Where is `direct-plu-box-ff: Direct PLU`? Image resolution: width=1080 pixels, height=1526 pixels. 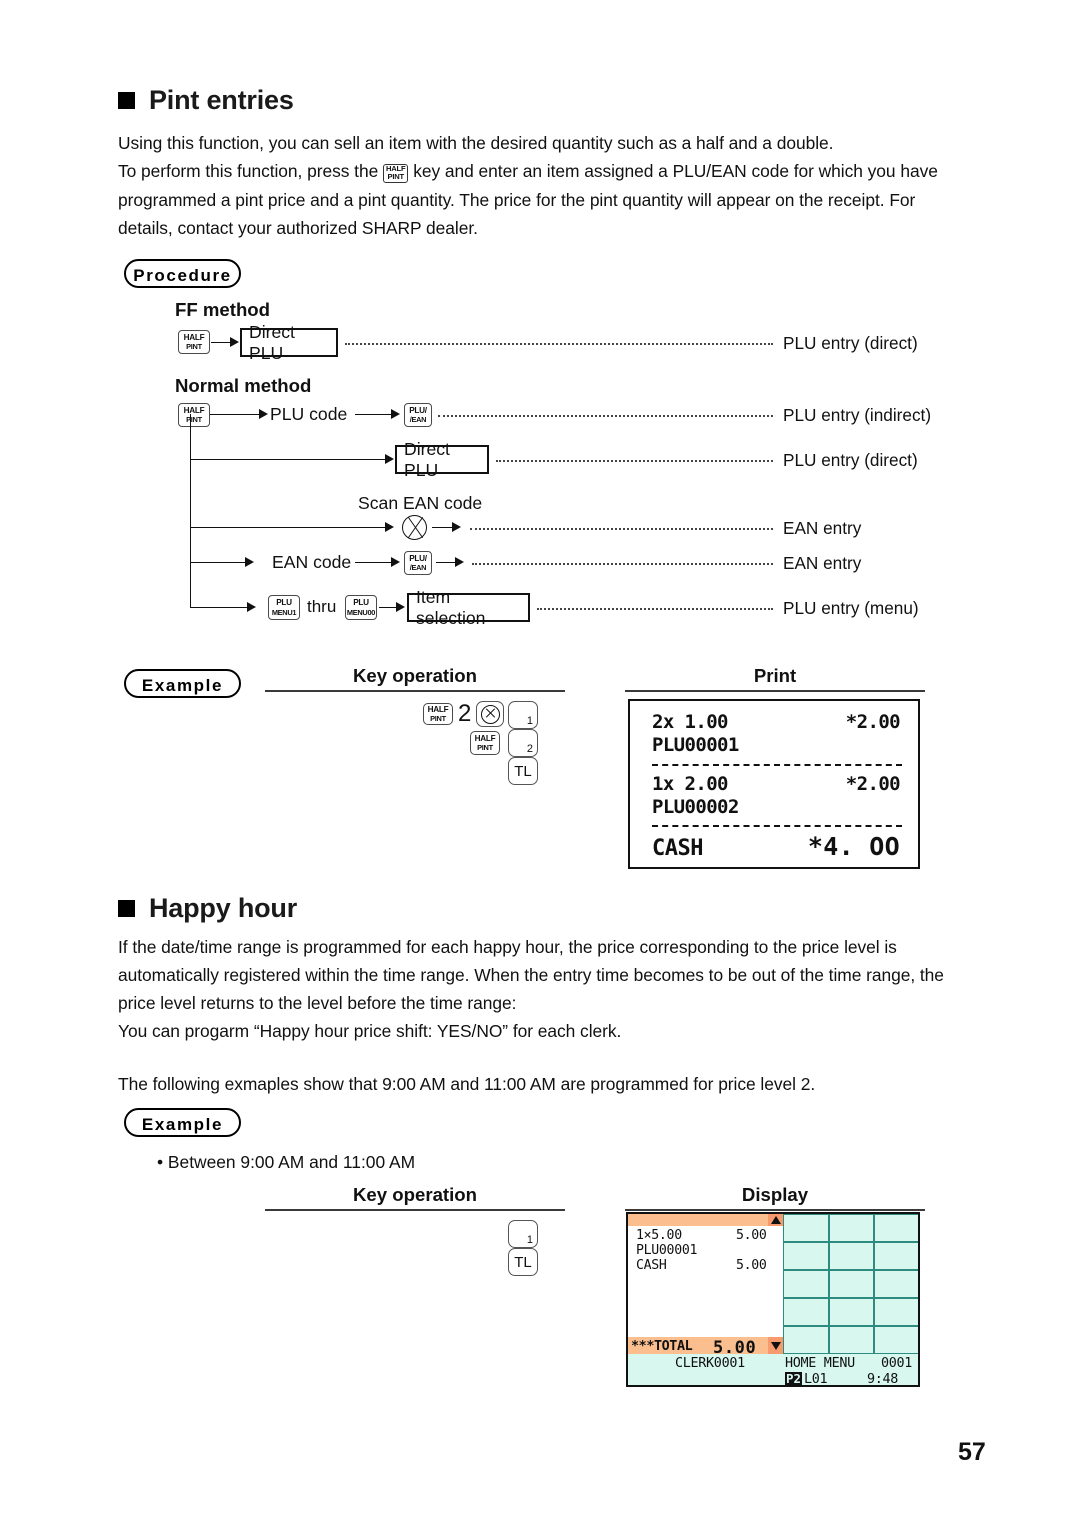 direct-plu-box-ff: Direct PLU is located at coordinates (289, 342).